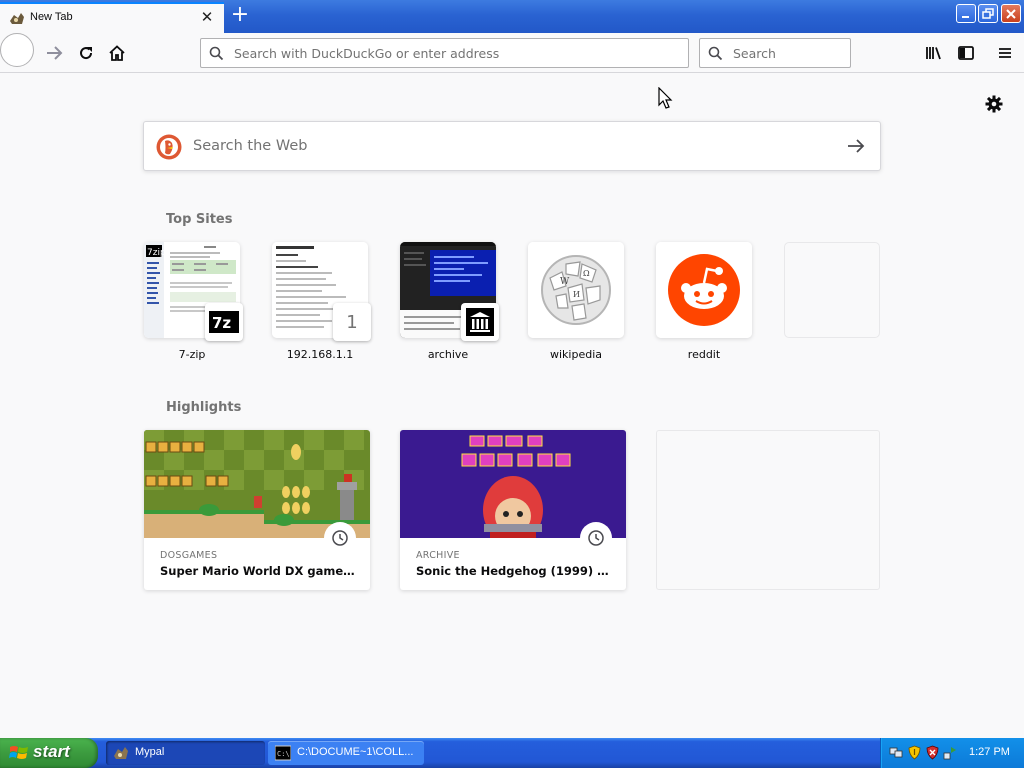 The image size is (1024, 768). I want to click on command-prompt-icon: C:\, so click(283, 753).